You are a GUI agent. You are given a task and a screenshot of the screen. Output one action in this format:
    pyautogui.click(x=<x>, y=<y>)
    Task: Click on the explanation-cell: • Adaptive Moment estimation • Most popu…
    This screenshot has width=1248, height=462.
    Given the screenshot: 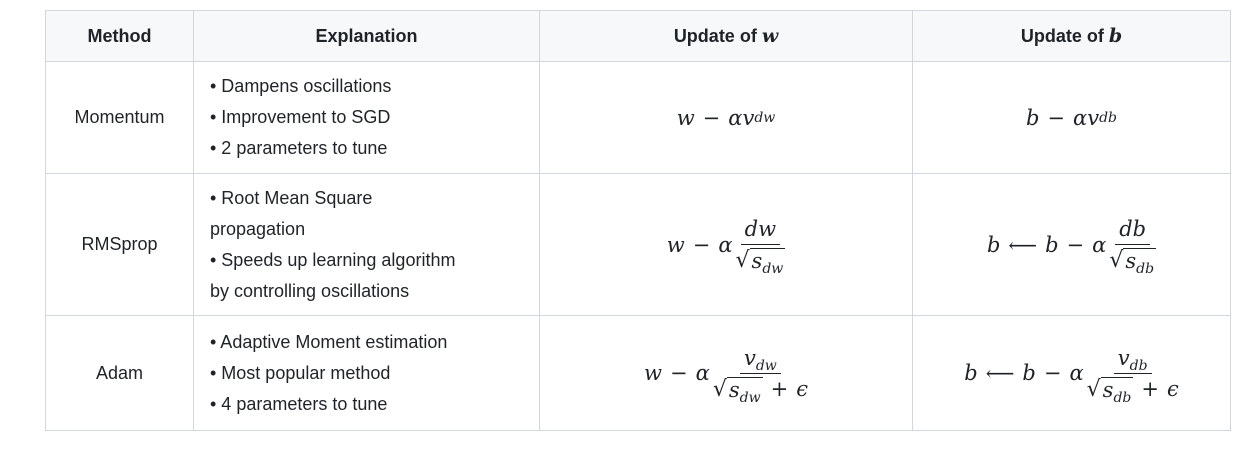 What is the action you would take?
    pyautogui.click(x=366, y=373)
    